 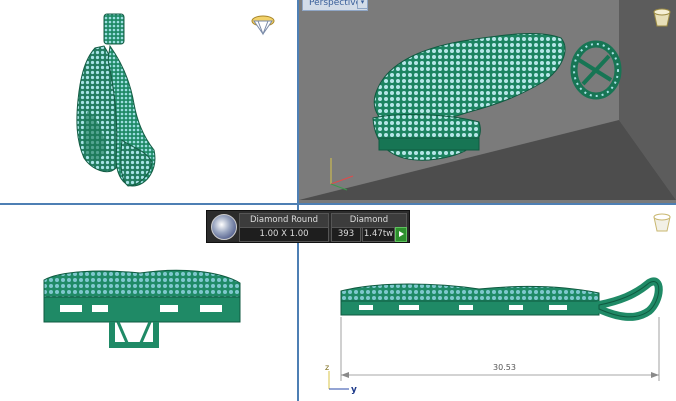 I want to click on dimension-length: 30.53, so click(x=504, y=367).